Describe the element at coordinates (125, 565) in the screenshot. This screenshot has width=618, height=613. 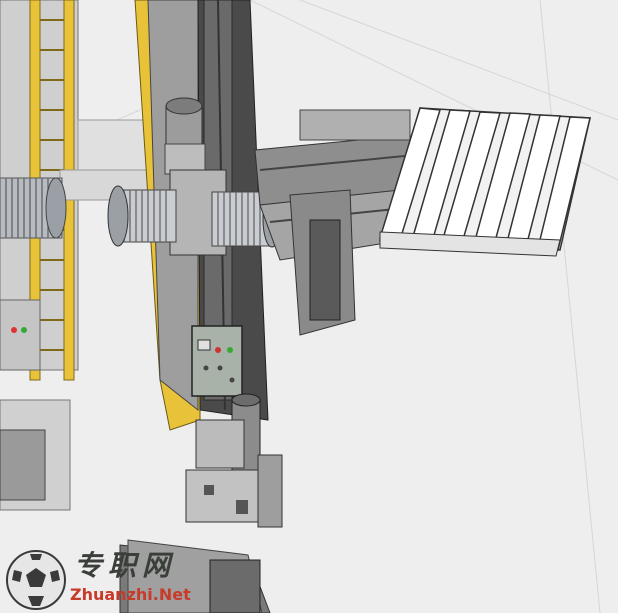
I see `watermark-chinese-text: 专职网` at that location.